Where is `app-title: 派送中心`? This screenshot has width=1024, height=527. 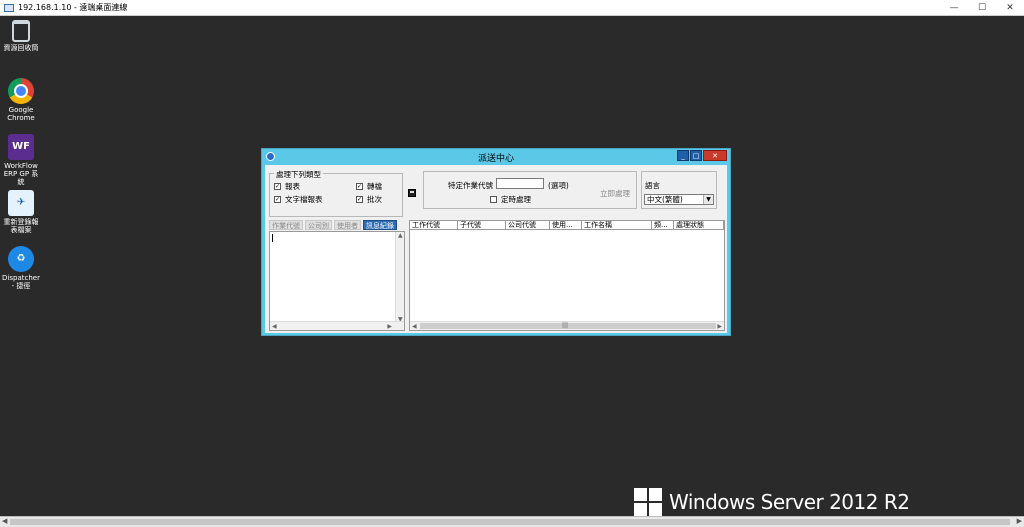 app-title: 派送中心 is located at coordinates (495, 159).